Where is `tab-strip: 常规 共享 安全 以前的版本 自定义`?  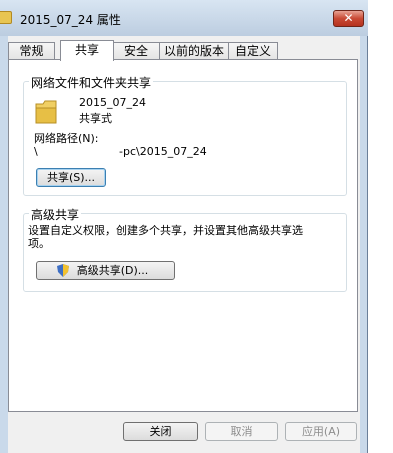 tab-strip: 常规 共享 安全 以前的版本 自定义 is located at coordinates (184, 50).